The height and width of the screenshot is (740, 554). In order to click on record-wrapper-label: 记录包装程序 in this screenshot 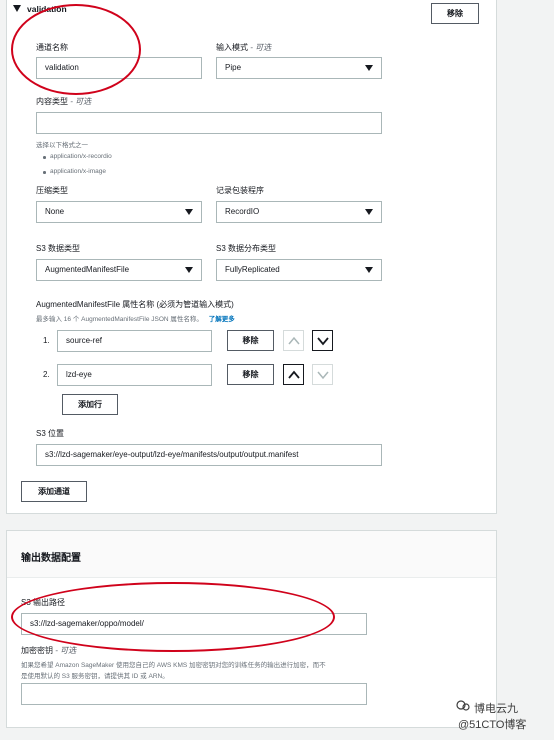, I will do `click(240, 190)`.